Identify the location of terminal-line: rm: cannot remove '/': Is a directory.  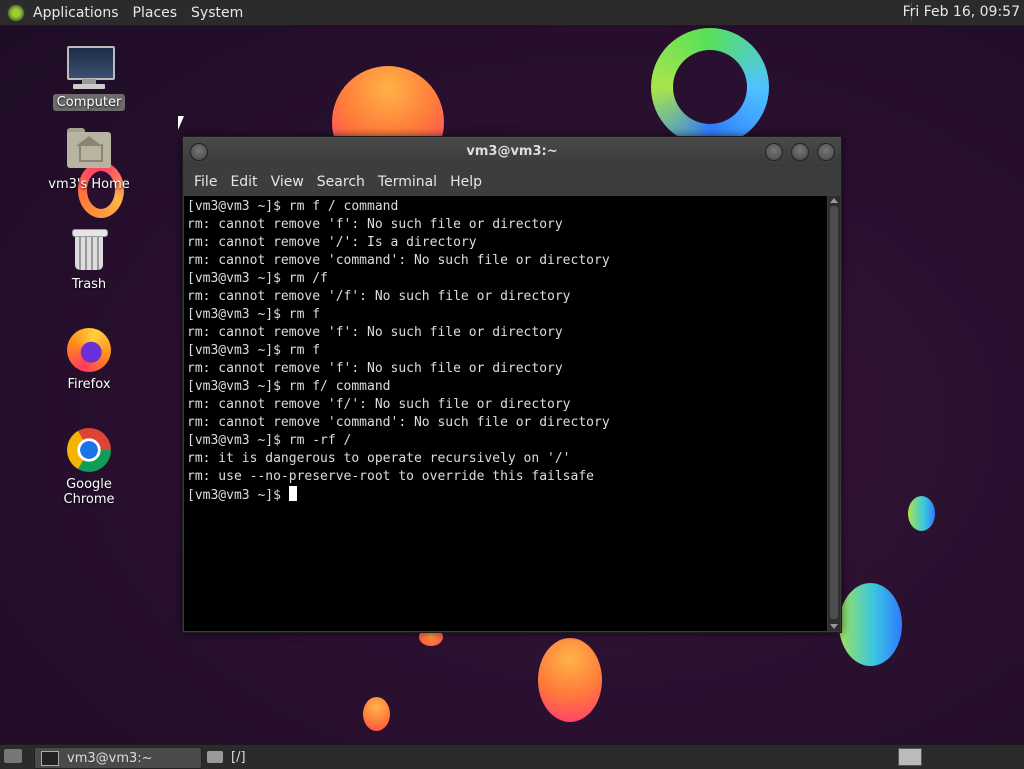
(332, 242).